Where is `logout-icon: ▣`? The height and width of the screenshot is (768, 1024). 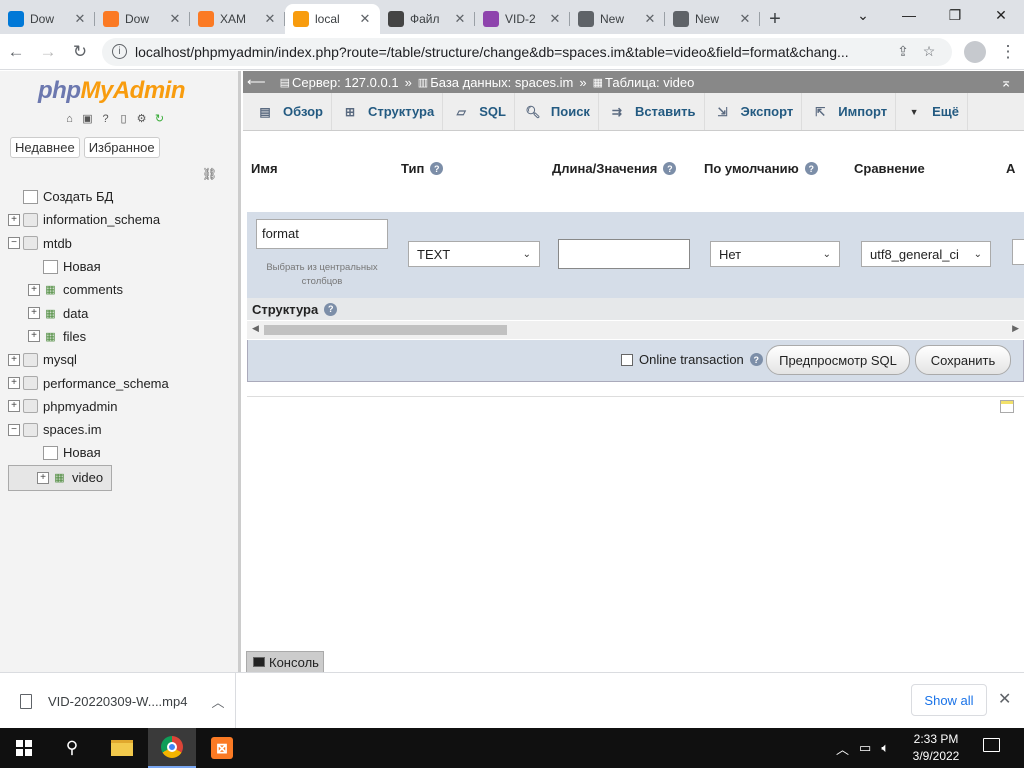
logout-icon: ▣ is located at coordinates (87, 118).